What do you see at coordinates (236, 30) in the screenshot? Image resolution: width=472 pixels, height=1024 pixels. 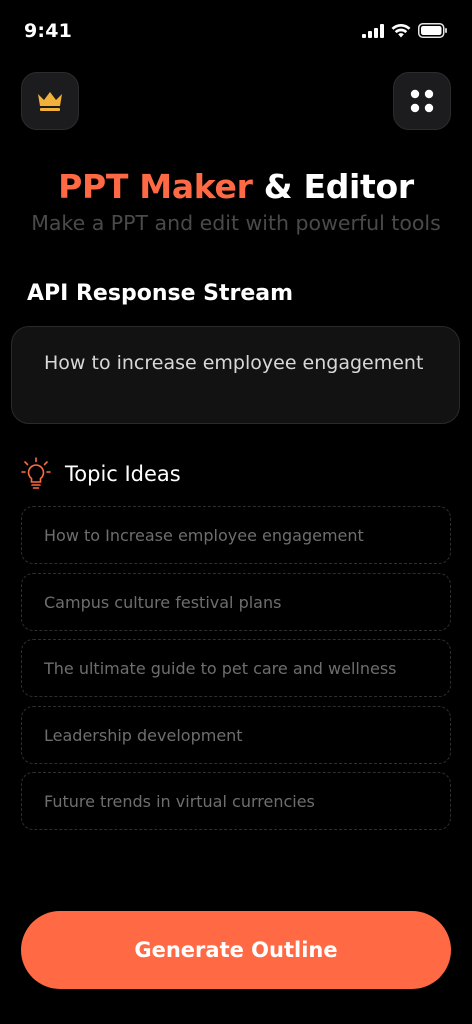 I see `status-bar: 9:41` at bounding box center [236, 30].